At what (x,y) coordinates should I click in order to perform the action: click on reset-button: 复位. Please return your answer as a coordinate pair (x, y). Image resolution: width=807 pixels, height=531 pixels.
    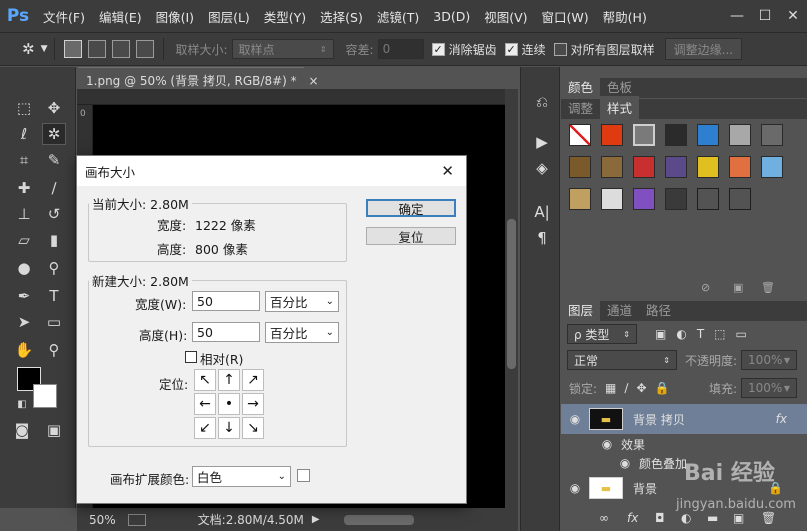
    Looking at the image, I should click on (411, 236).